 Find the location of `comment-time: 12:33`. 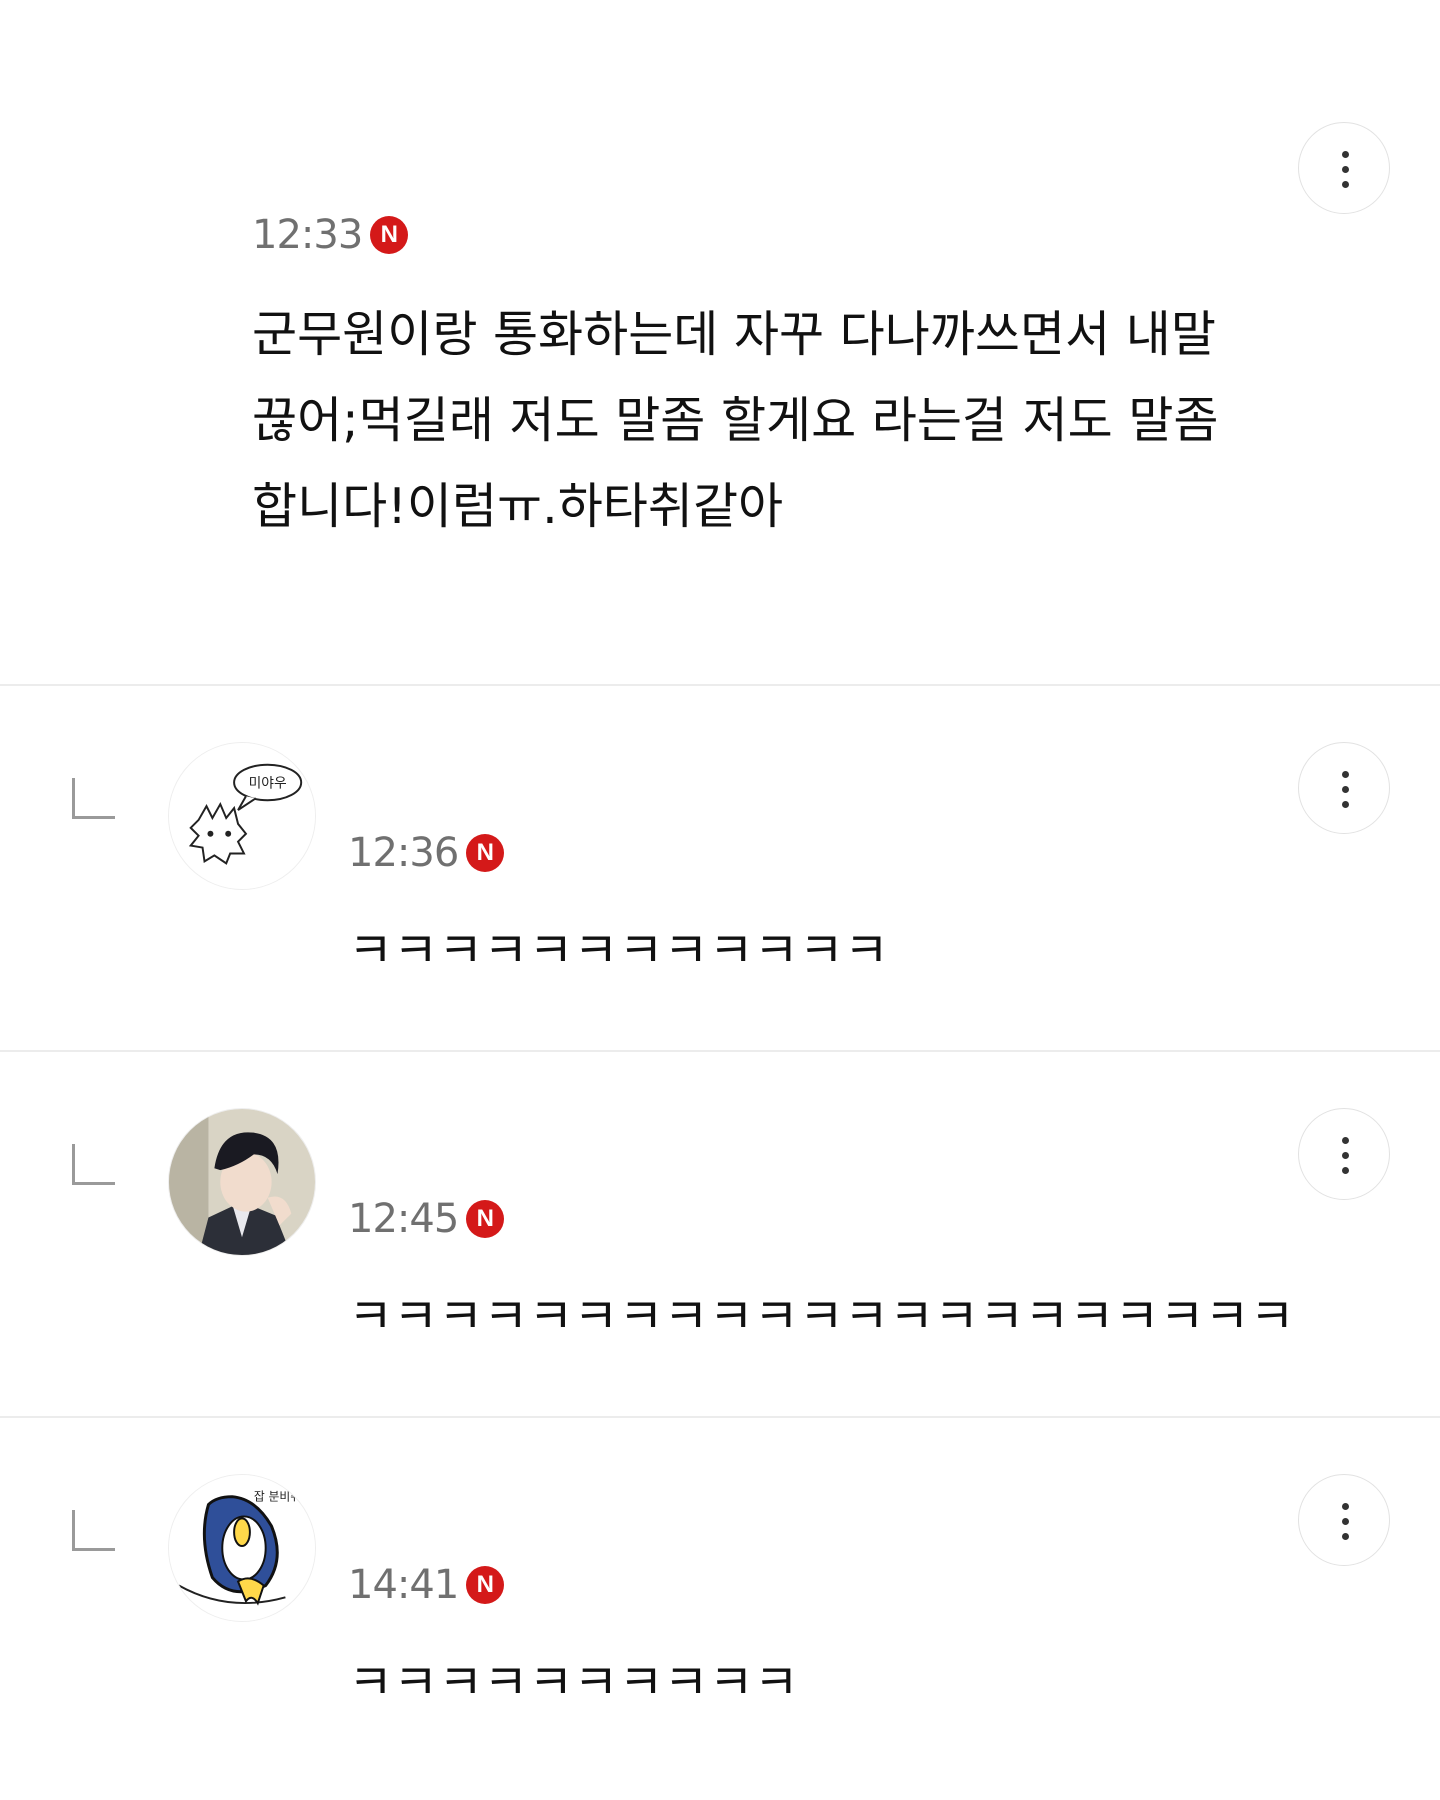

comment-time: 12:33 is located at coordinates (307, 235).